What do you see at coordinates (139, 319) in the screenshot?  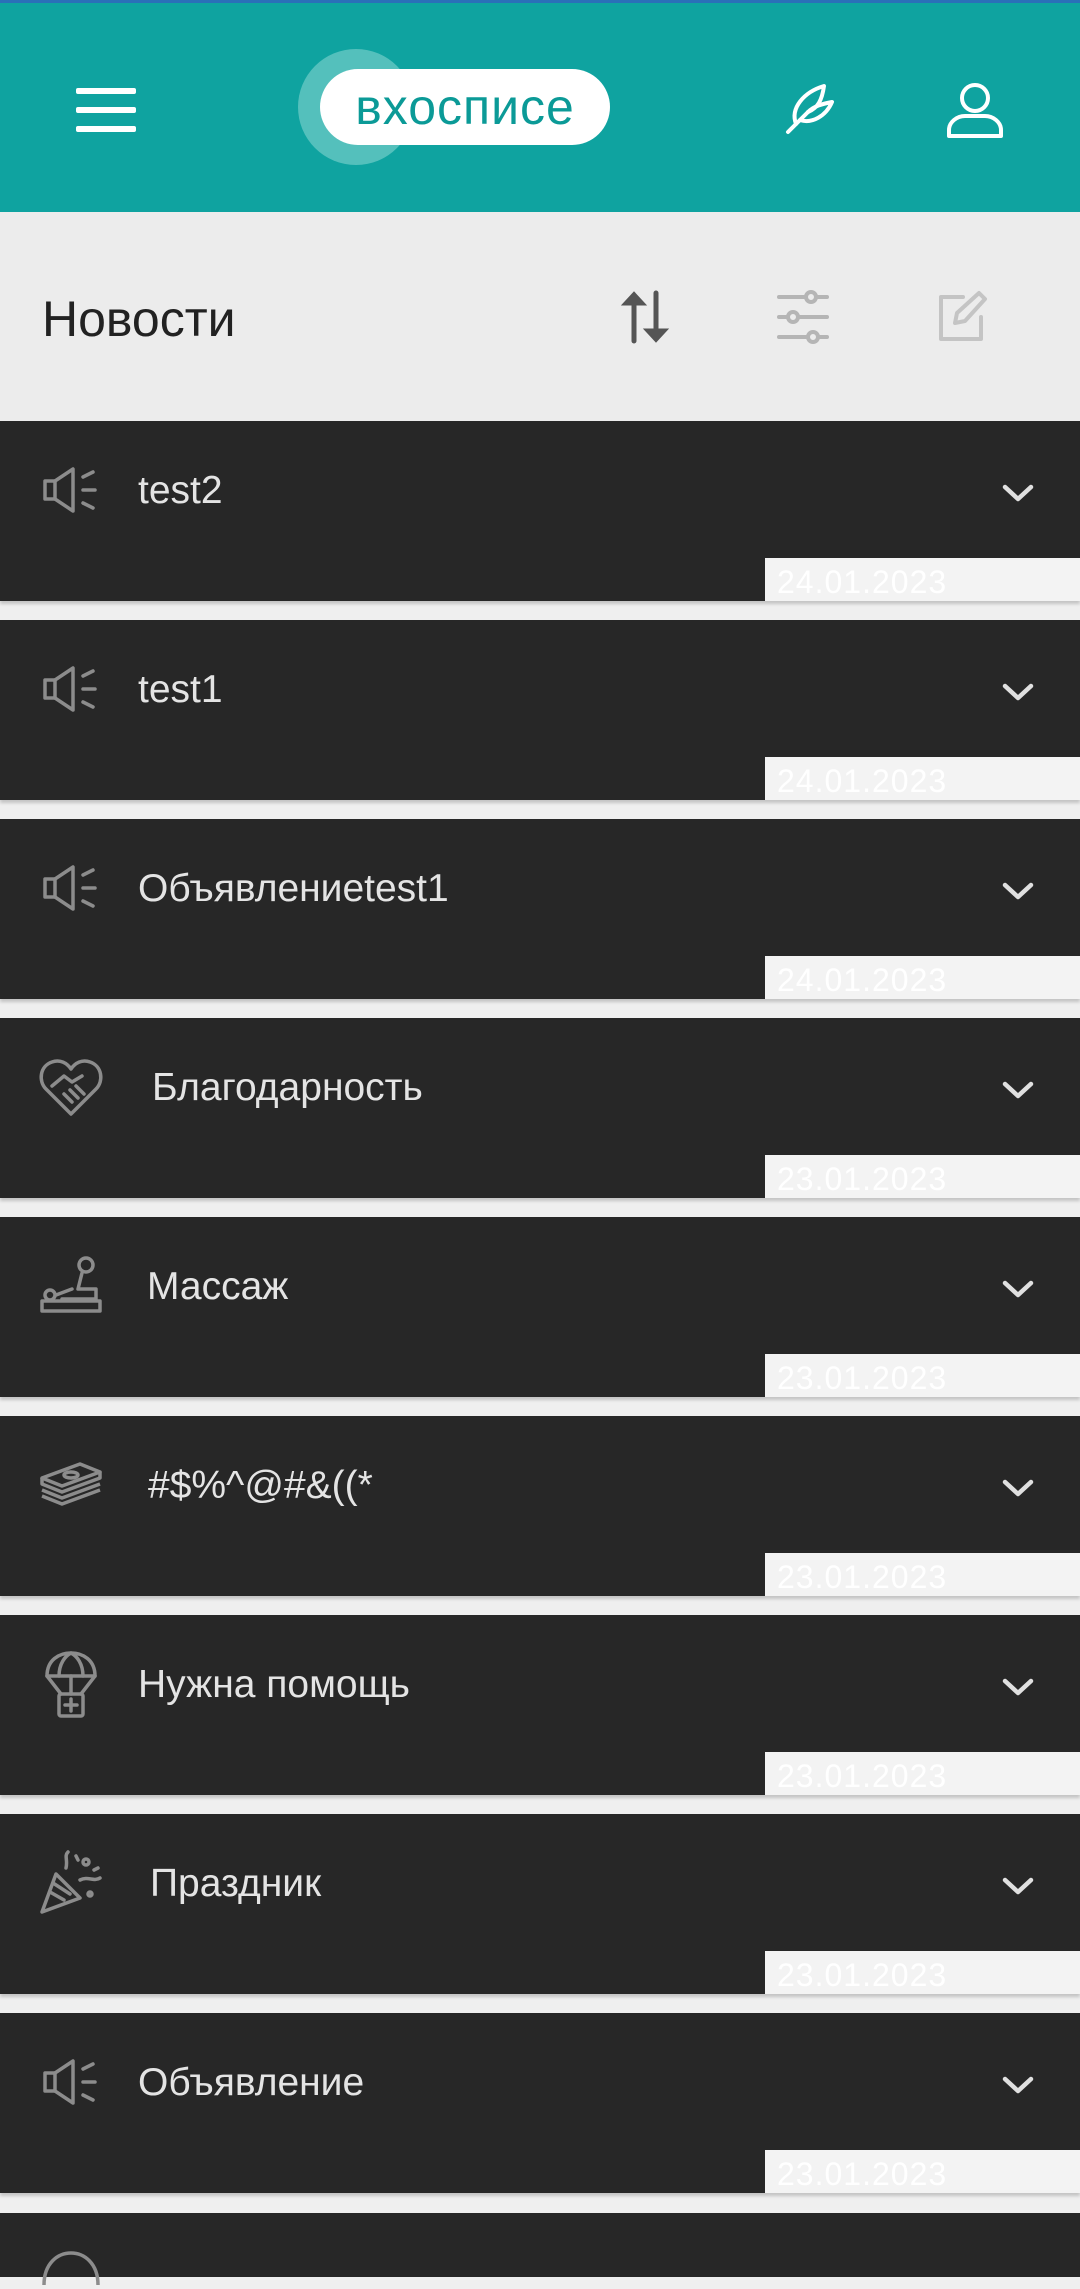 I see `page-title: Новости` at bounding box center [139, 319].